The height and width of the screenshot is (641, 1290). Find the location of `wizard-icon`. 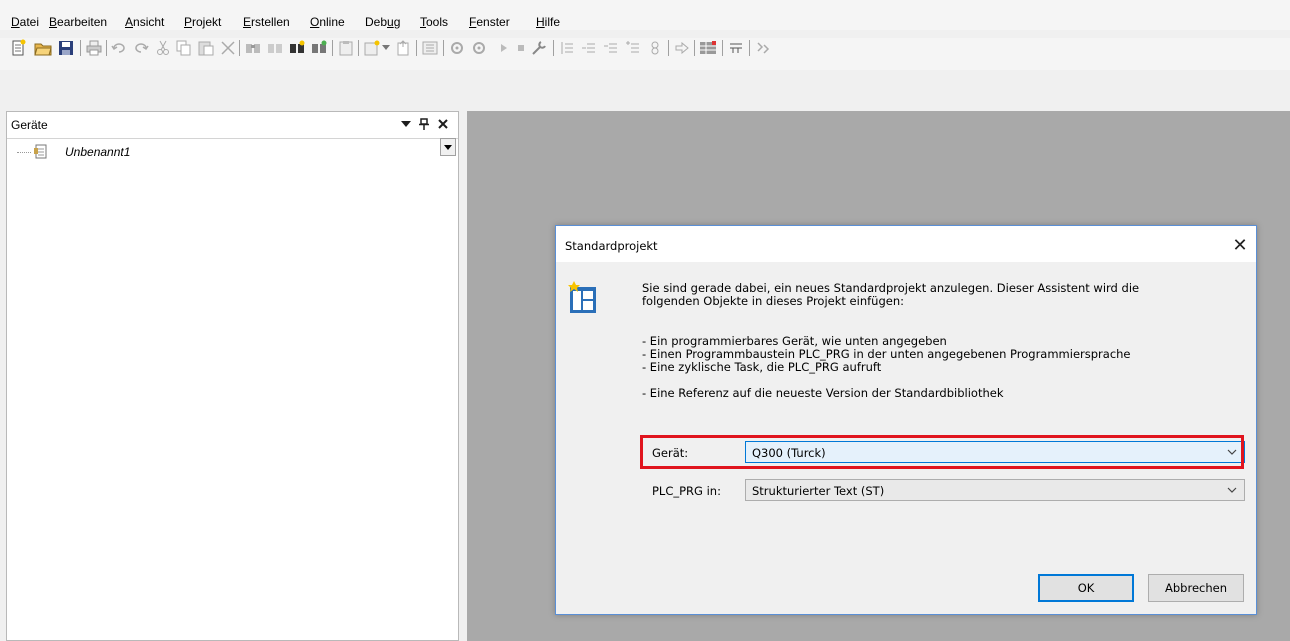

wizard-icon is located at coordinates (584, 297).